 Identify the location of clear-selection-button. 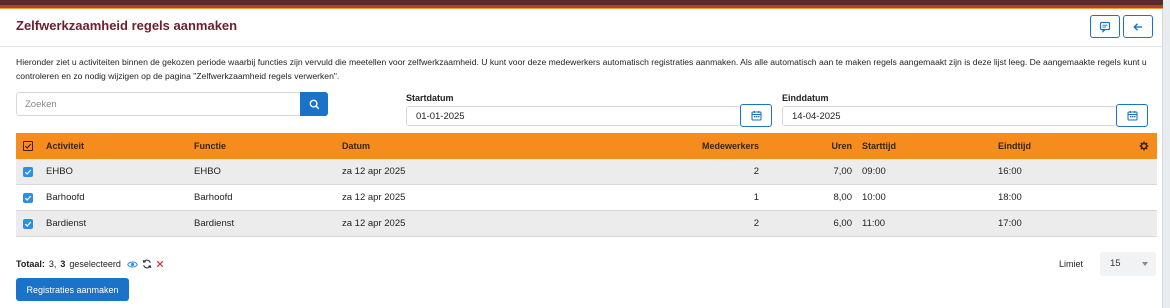
(160, 264).